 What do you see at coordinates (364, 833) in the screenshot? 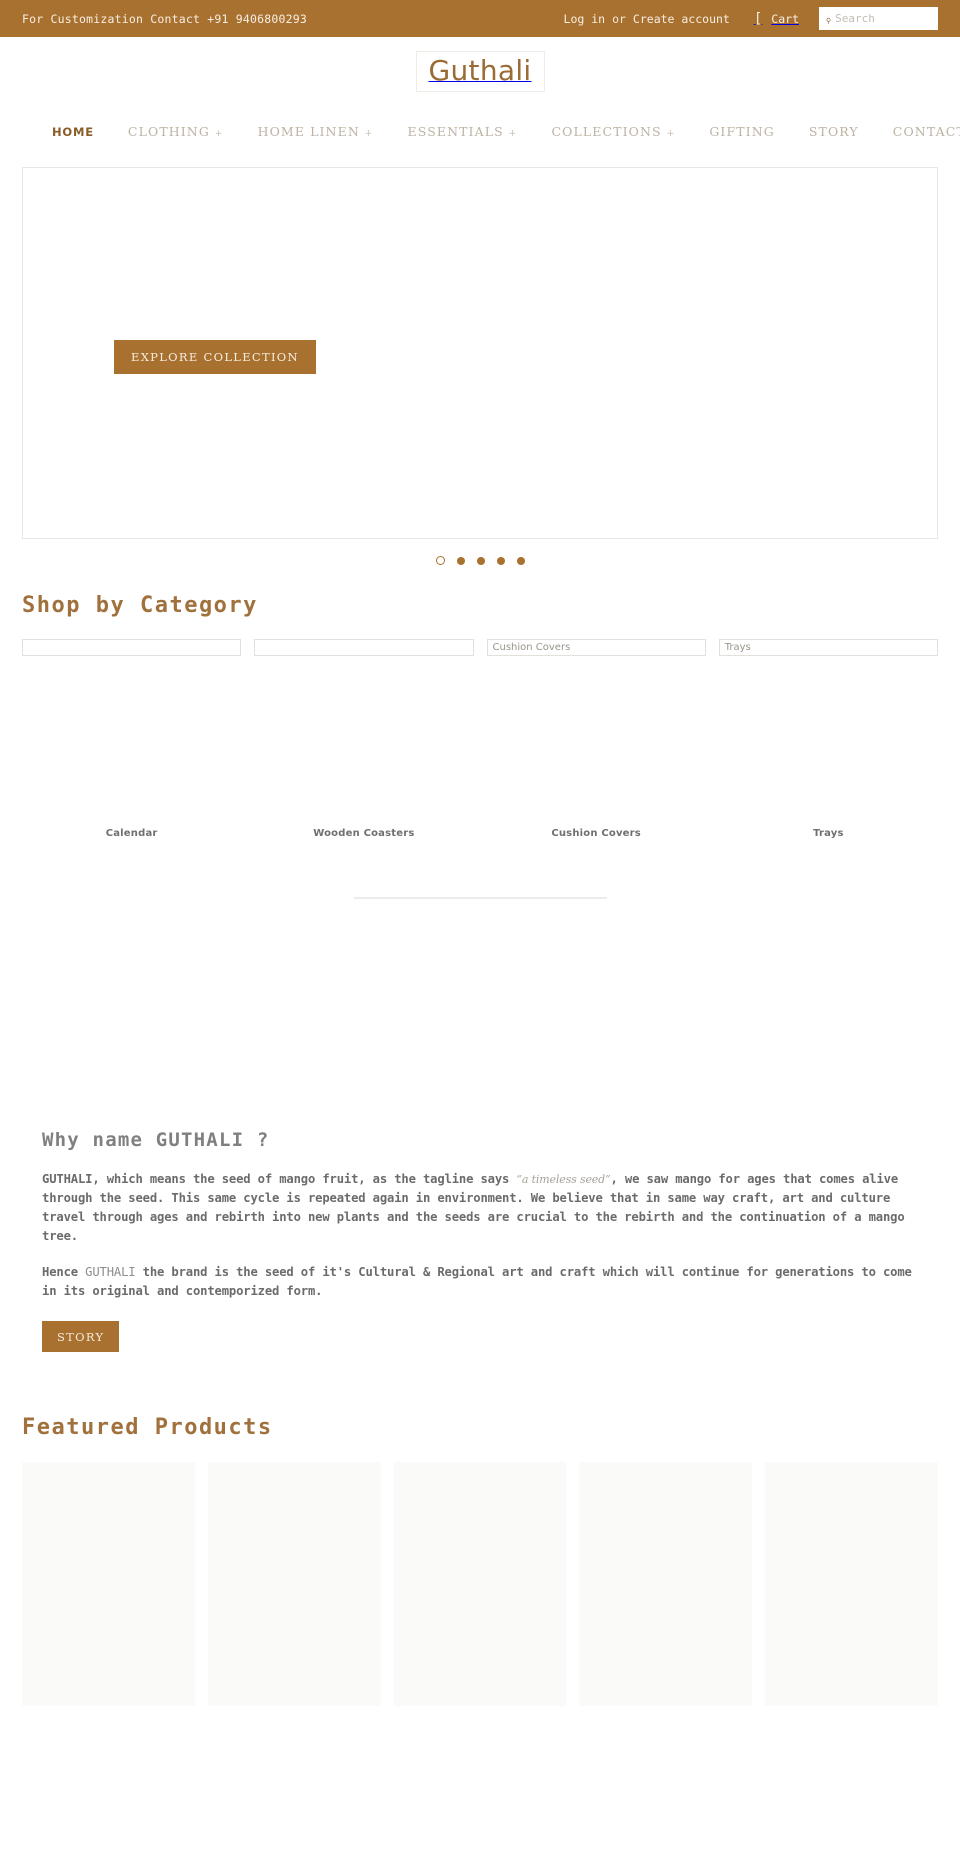
I see `category-label: Wooden Coasters` at bounding box center [364, 833].